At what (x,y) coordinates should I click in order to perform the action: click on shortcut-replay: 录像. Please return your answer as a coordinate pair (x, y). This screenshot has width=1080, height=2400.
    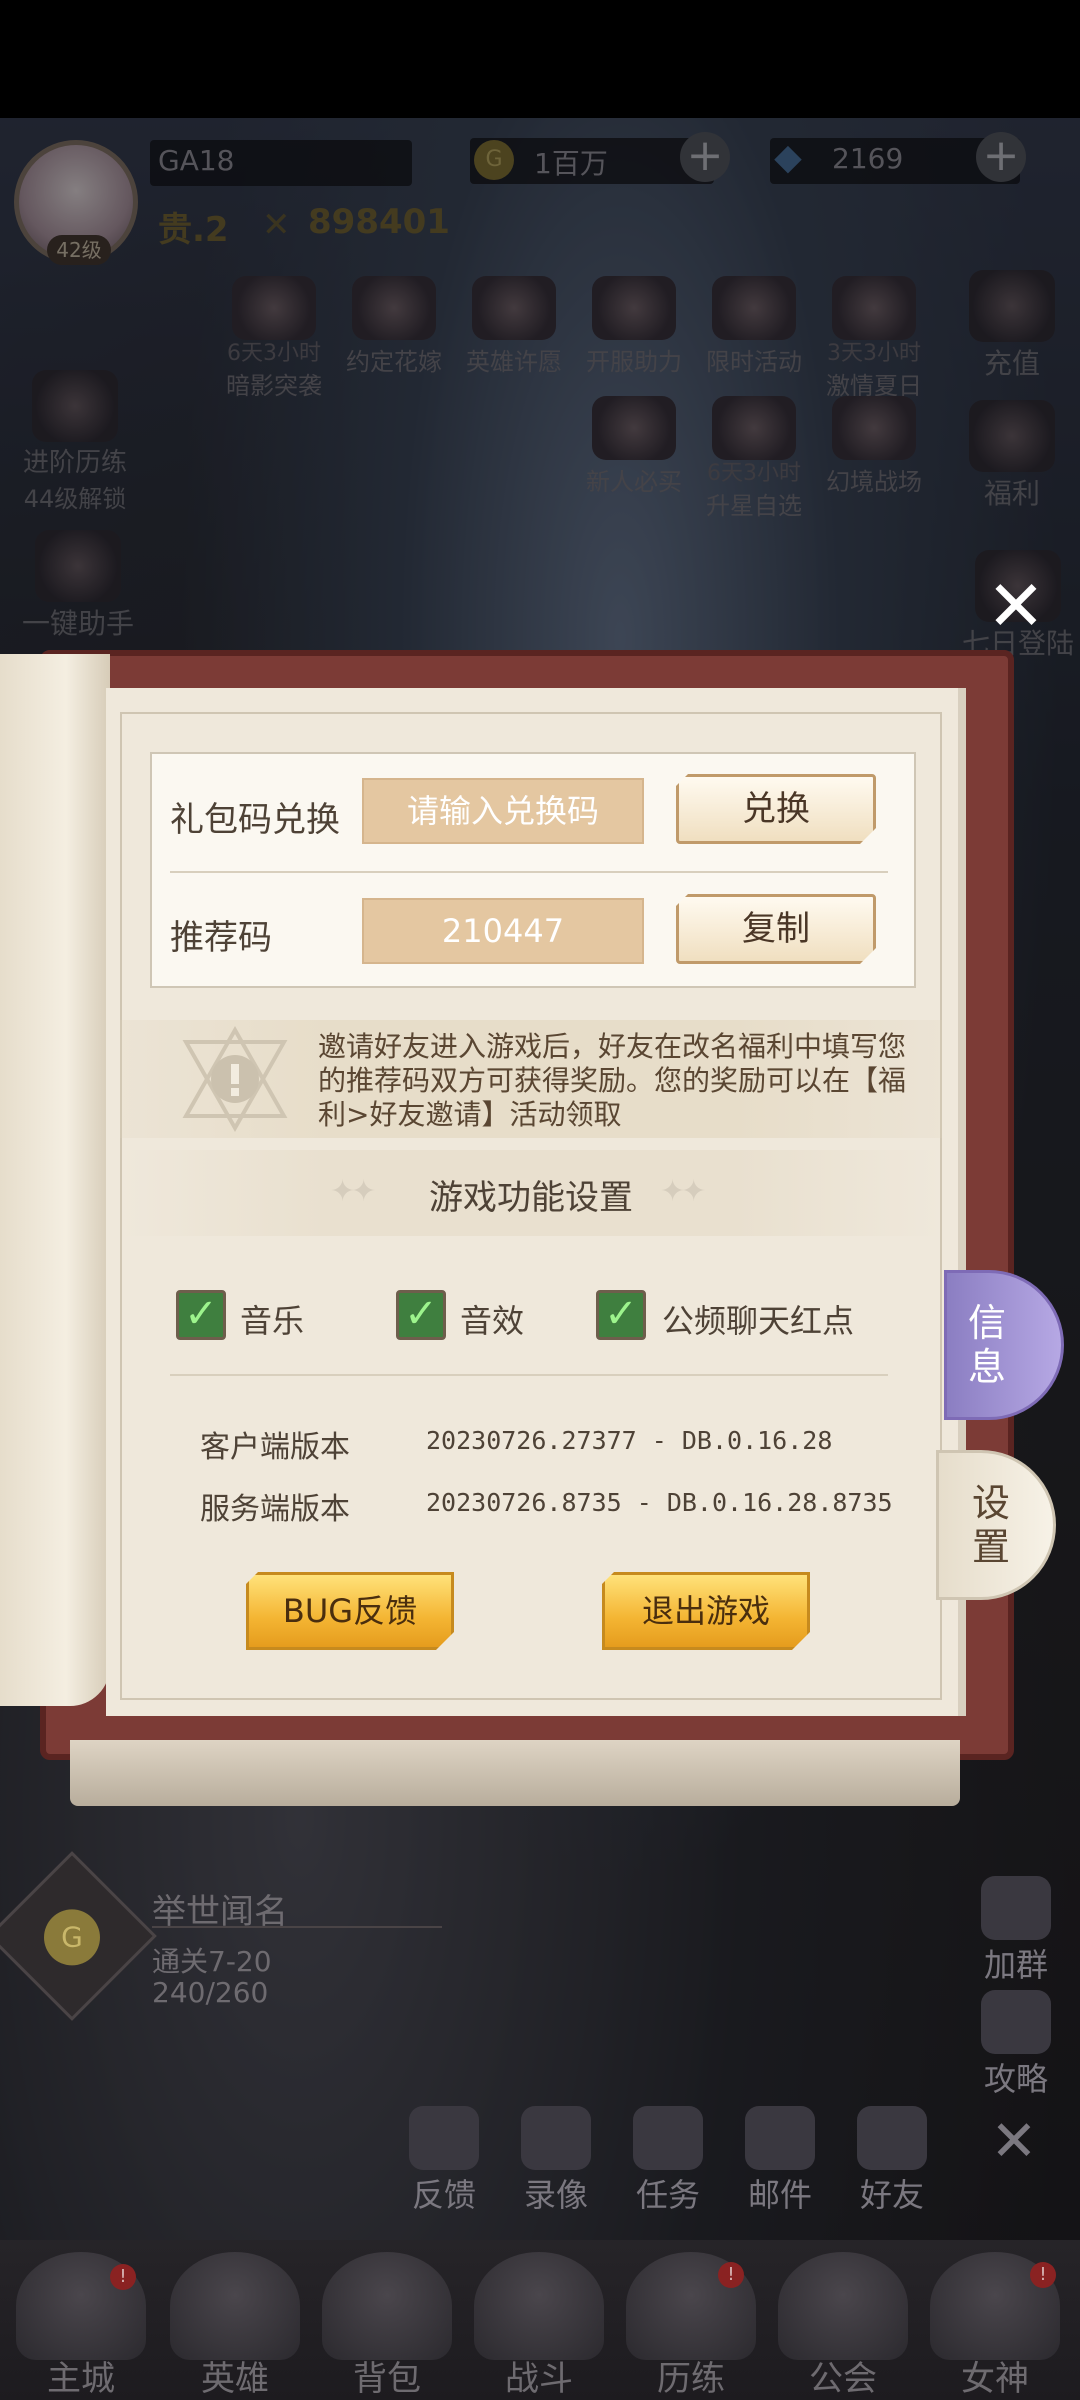
    Looking at the image, I should click on (556, 2161).